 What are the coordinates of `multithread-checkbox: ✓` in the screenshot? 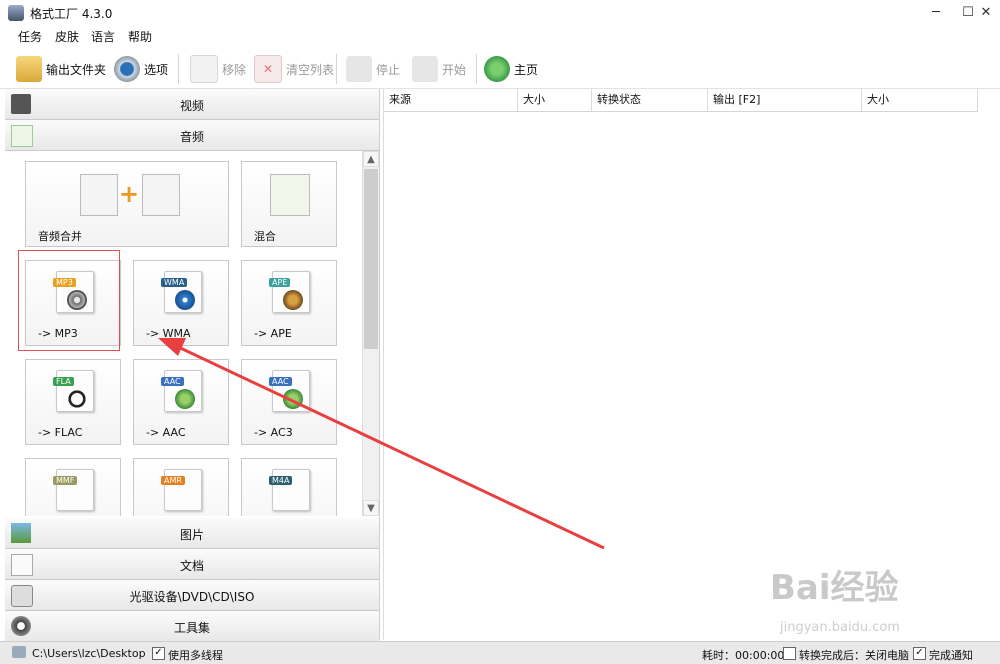 It's located at (158, 653).